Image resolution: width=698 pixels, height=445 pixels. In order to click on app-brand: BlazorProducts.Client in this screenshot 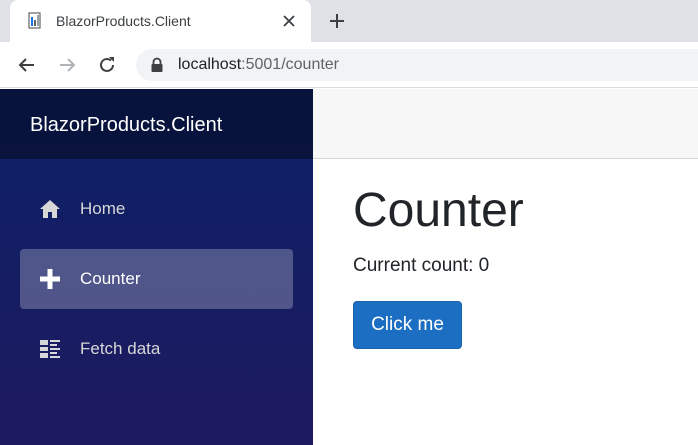, I will do `click(126, 125)`.